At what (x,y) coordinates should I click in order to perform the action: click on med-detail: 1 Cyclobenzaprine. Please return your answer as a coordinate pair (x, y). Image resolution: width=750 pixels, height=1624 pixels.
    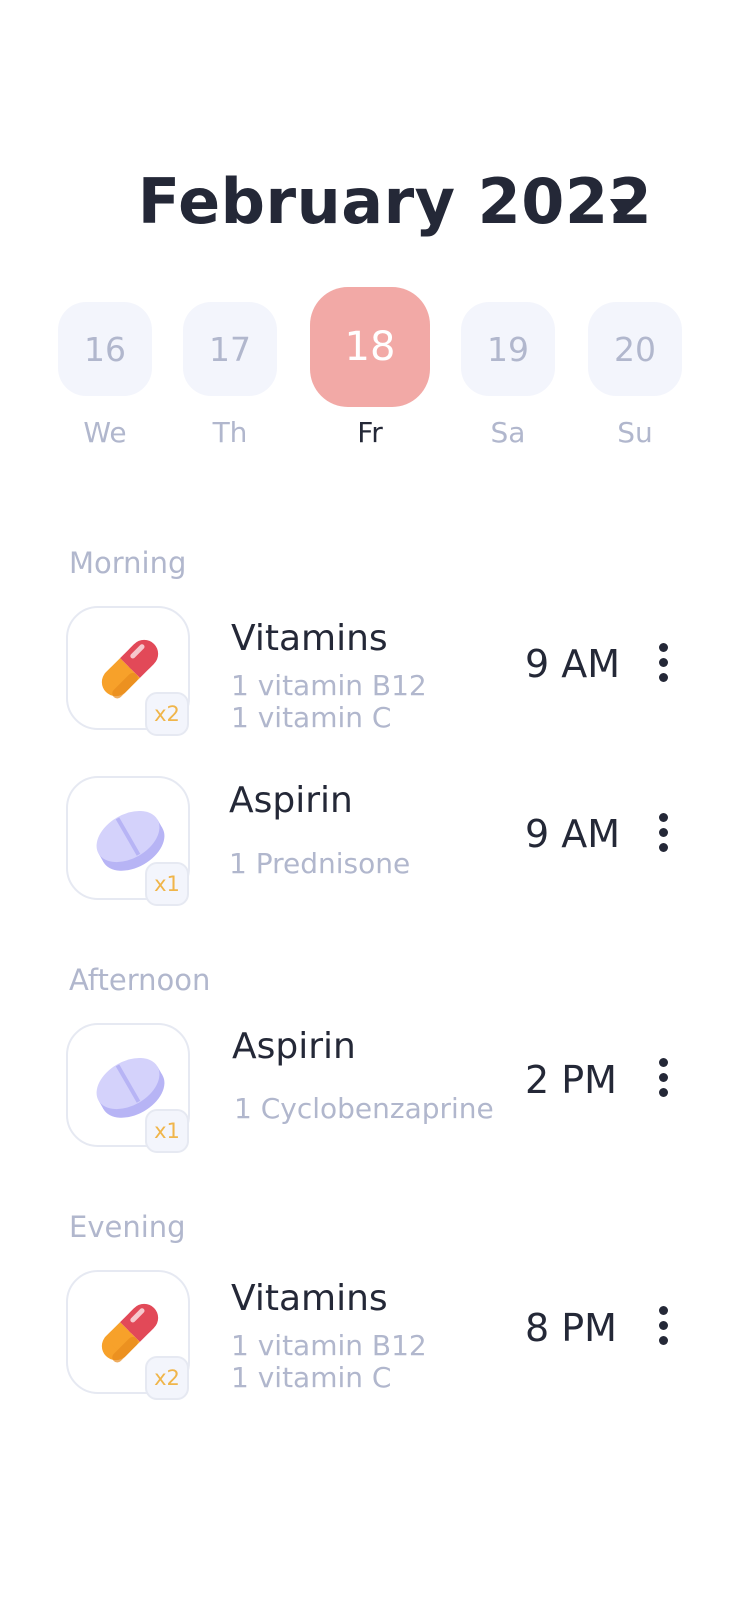
    Looking at the image, I should click on (364, 1108).